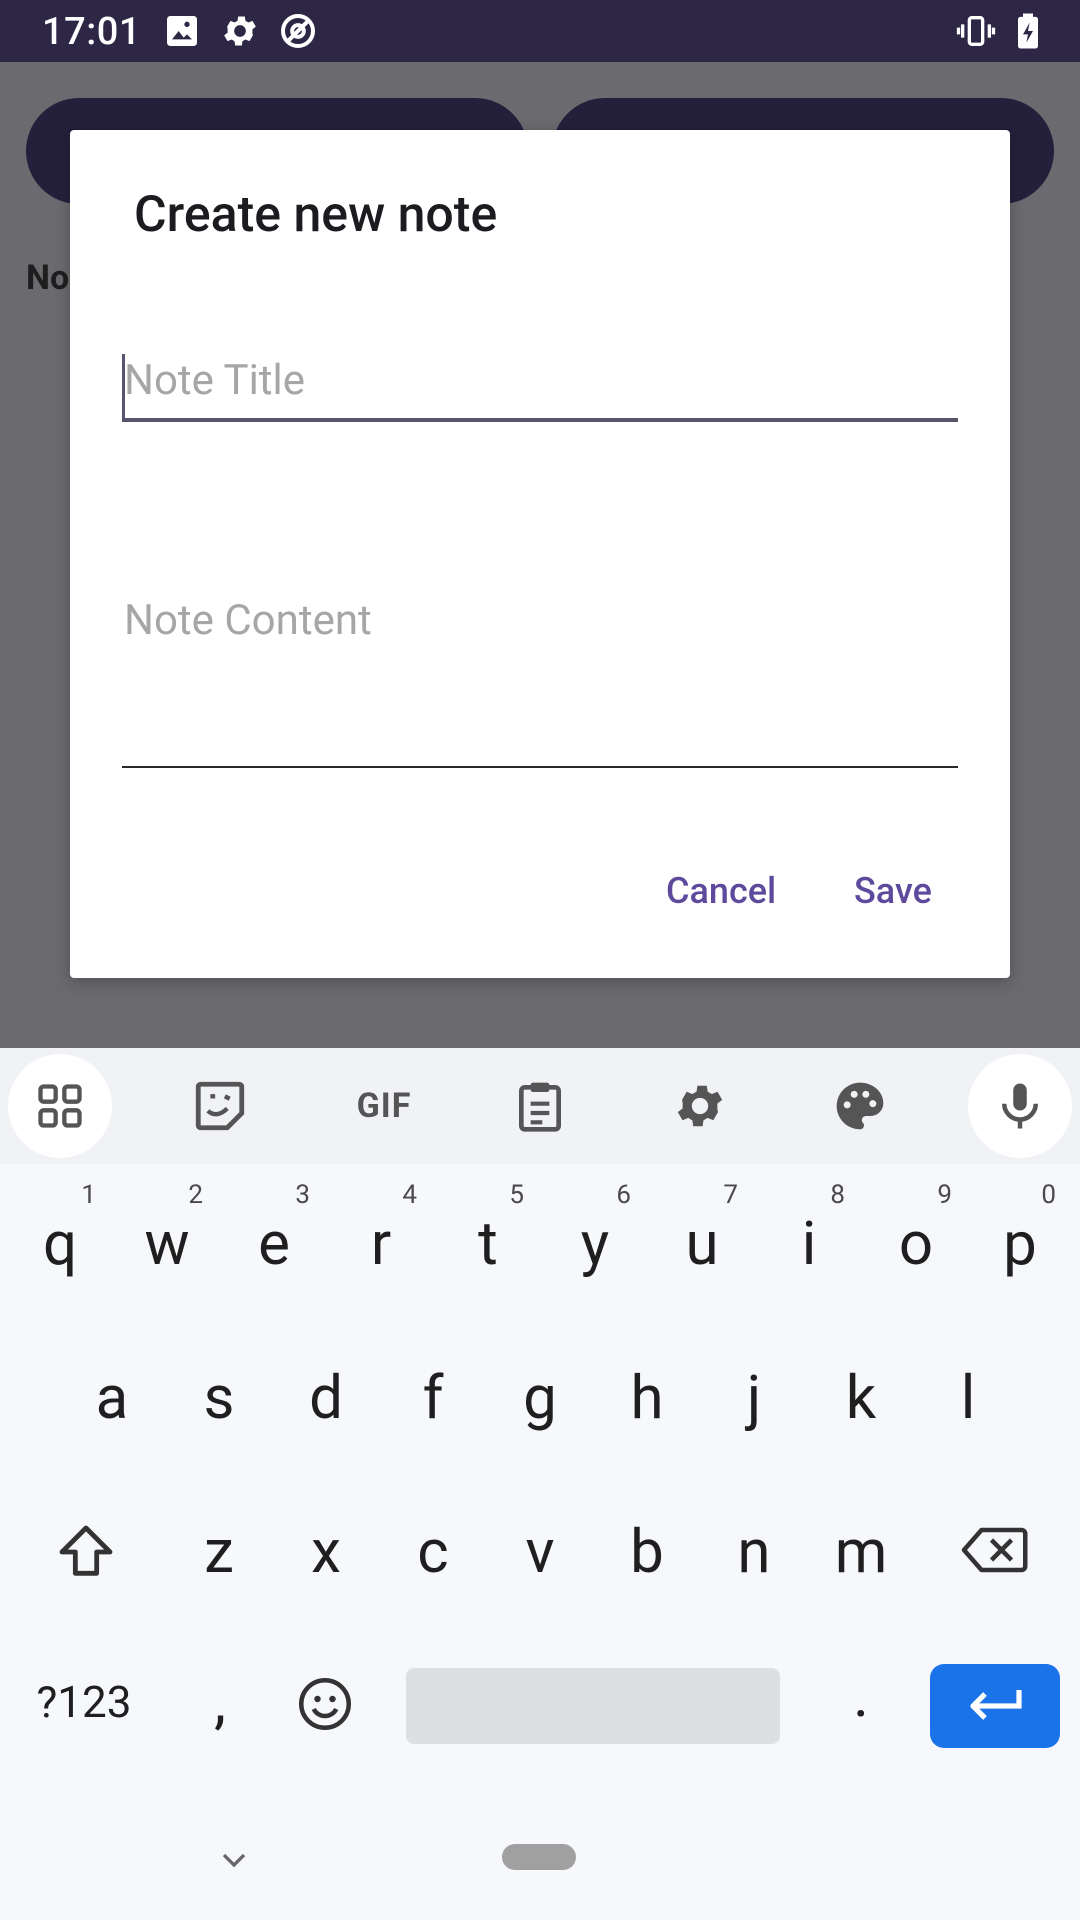 This screenshot has height=1920, width=1080. Describe the element at coordinates (381, 1229) in the screenshot. I see `key-r: r4` at that location.